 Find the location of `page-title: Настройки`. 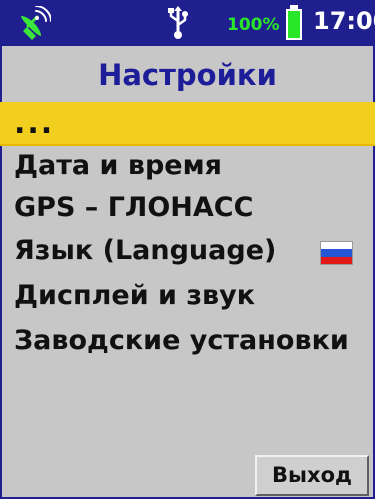

page-title: Настройки is located at coordinates (187, 75).